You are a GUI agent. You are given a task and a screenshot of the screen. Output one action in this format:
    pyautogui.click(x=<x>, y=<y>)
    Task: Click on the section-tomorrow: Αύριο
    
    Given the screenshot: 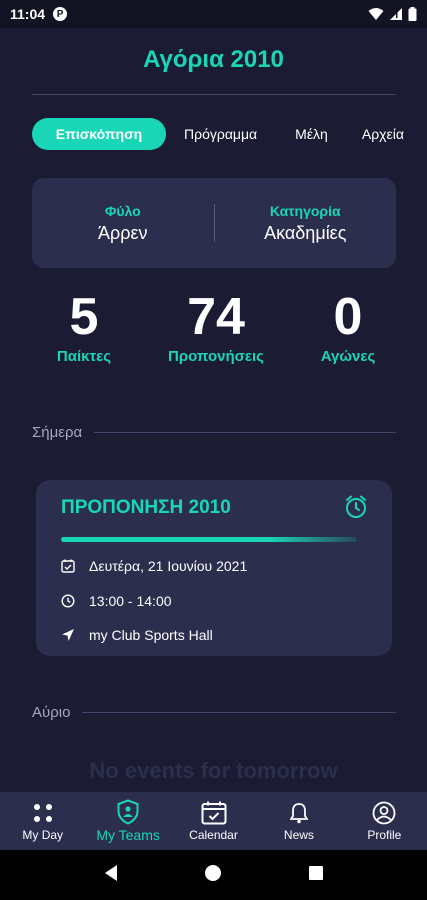 What is the action you would take?
    pyautogui.click(x=214, y=712)
    